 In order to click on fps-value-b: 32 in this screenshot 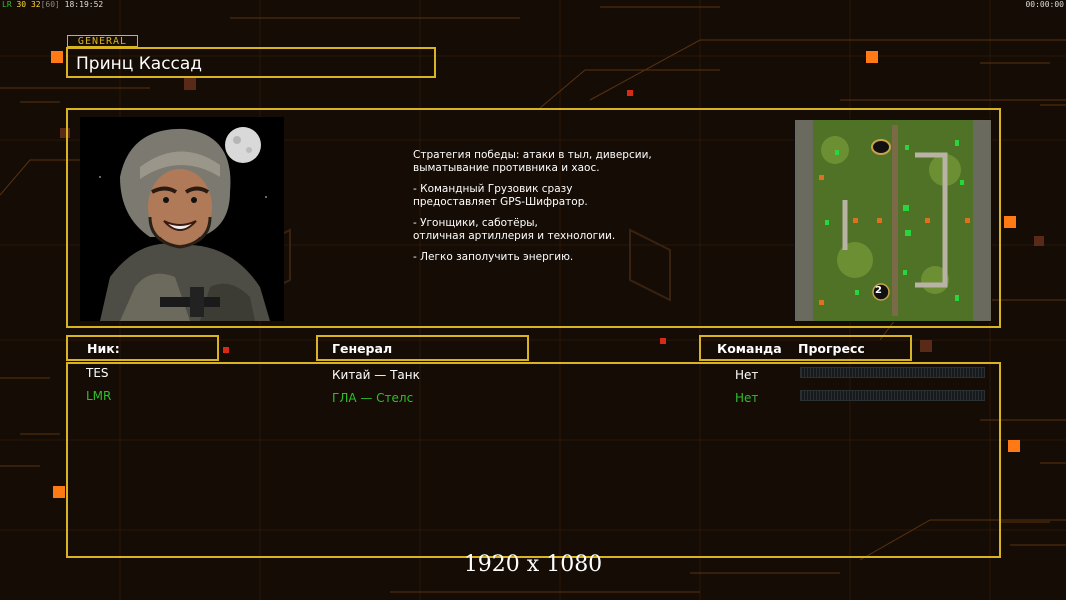, I will do `click(35, 4)`.